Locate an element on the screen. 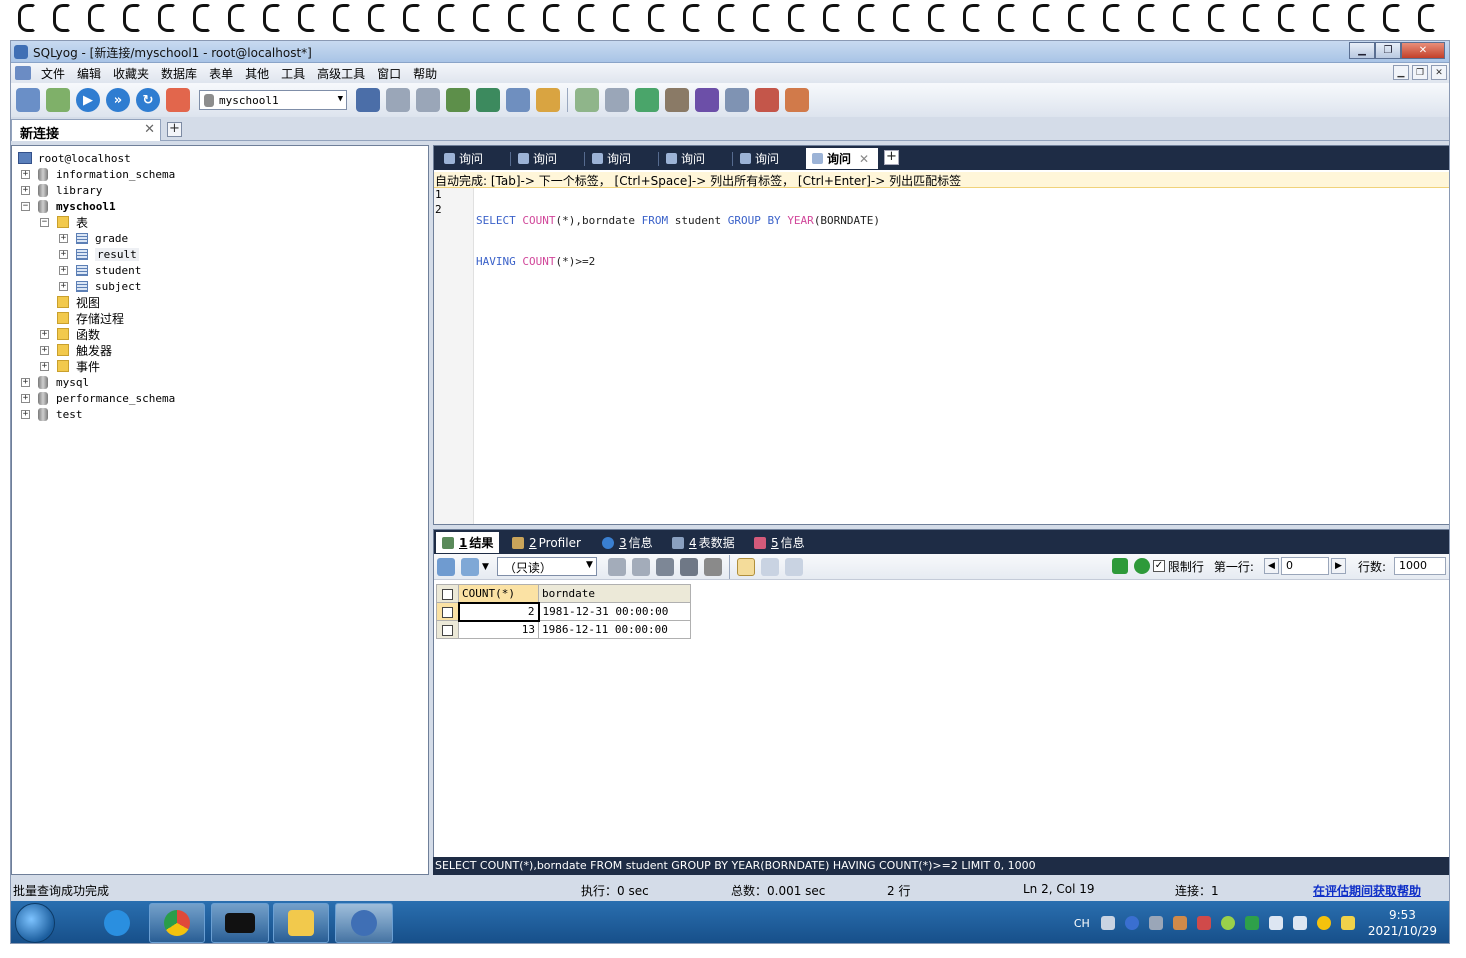 Image resolution: width=1466 pixels, height=958 pixels. query-tab-active: 询问 ✕ is located at coordinates (842, 158).